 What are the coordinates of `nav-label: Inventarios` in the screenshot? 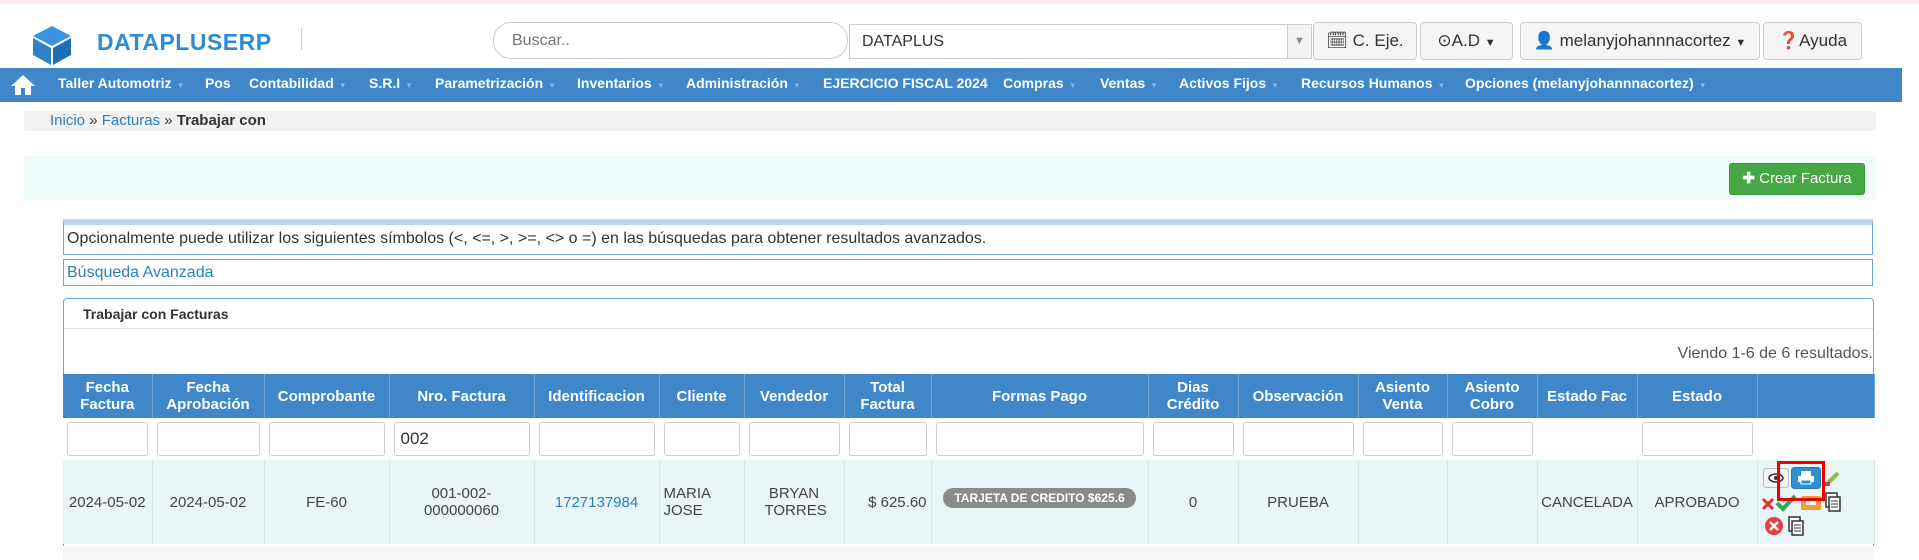 It's located at (614, 83).